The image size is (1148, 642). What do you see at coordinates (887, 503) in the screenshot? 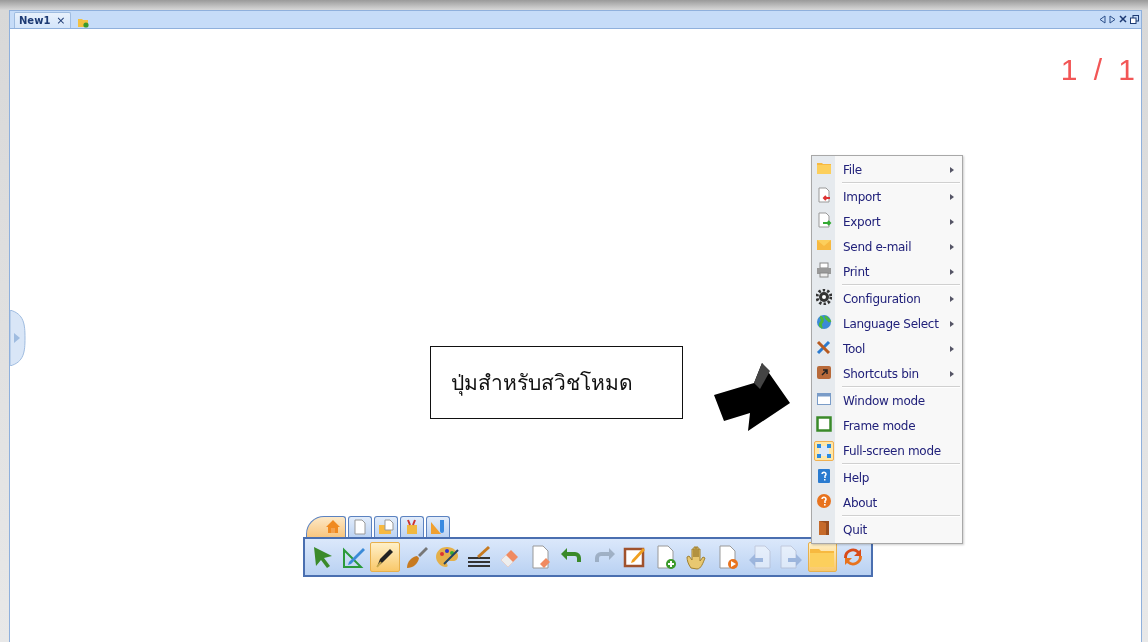
I see `menu-item: About` at bounding box center [887, 503].